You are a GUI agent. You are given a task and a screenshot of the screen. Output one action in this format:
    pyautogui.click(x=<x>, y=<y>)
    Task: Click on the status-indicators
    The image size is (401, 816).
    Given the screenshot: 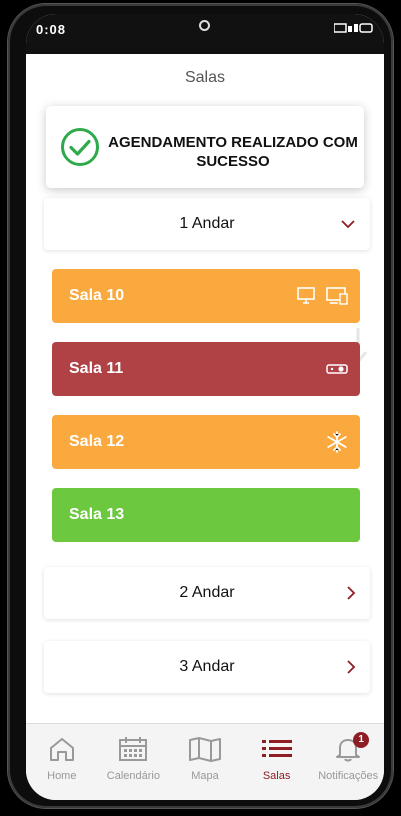 What is the action you would take?
    pyautogui.click(x=353, y=29)
    